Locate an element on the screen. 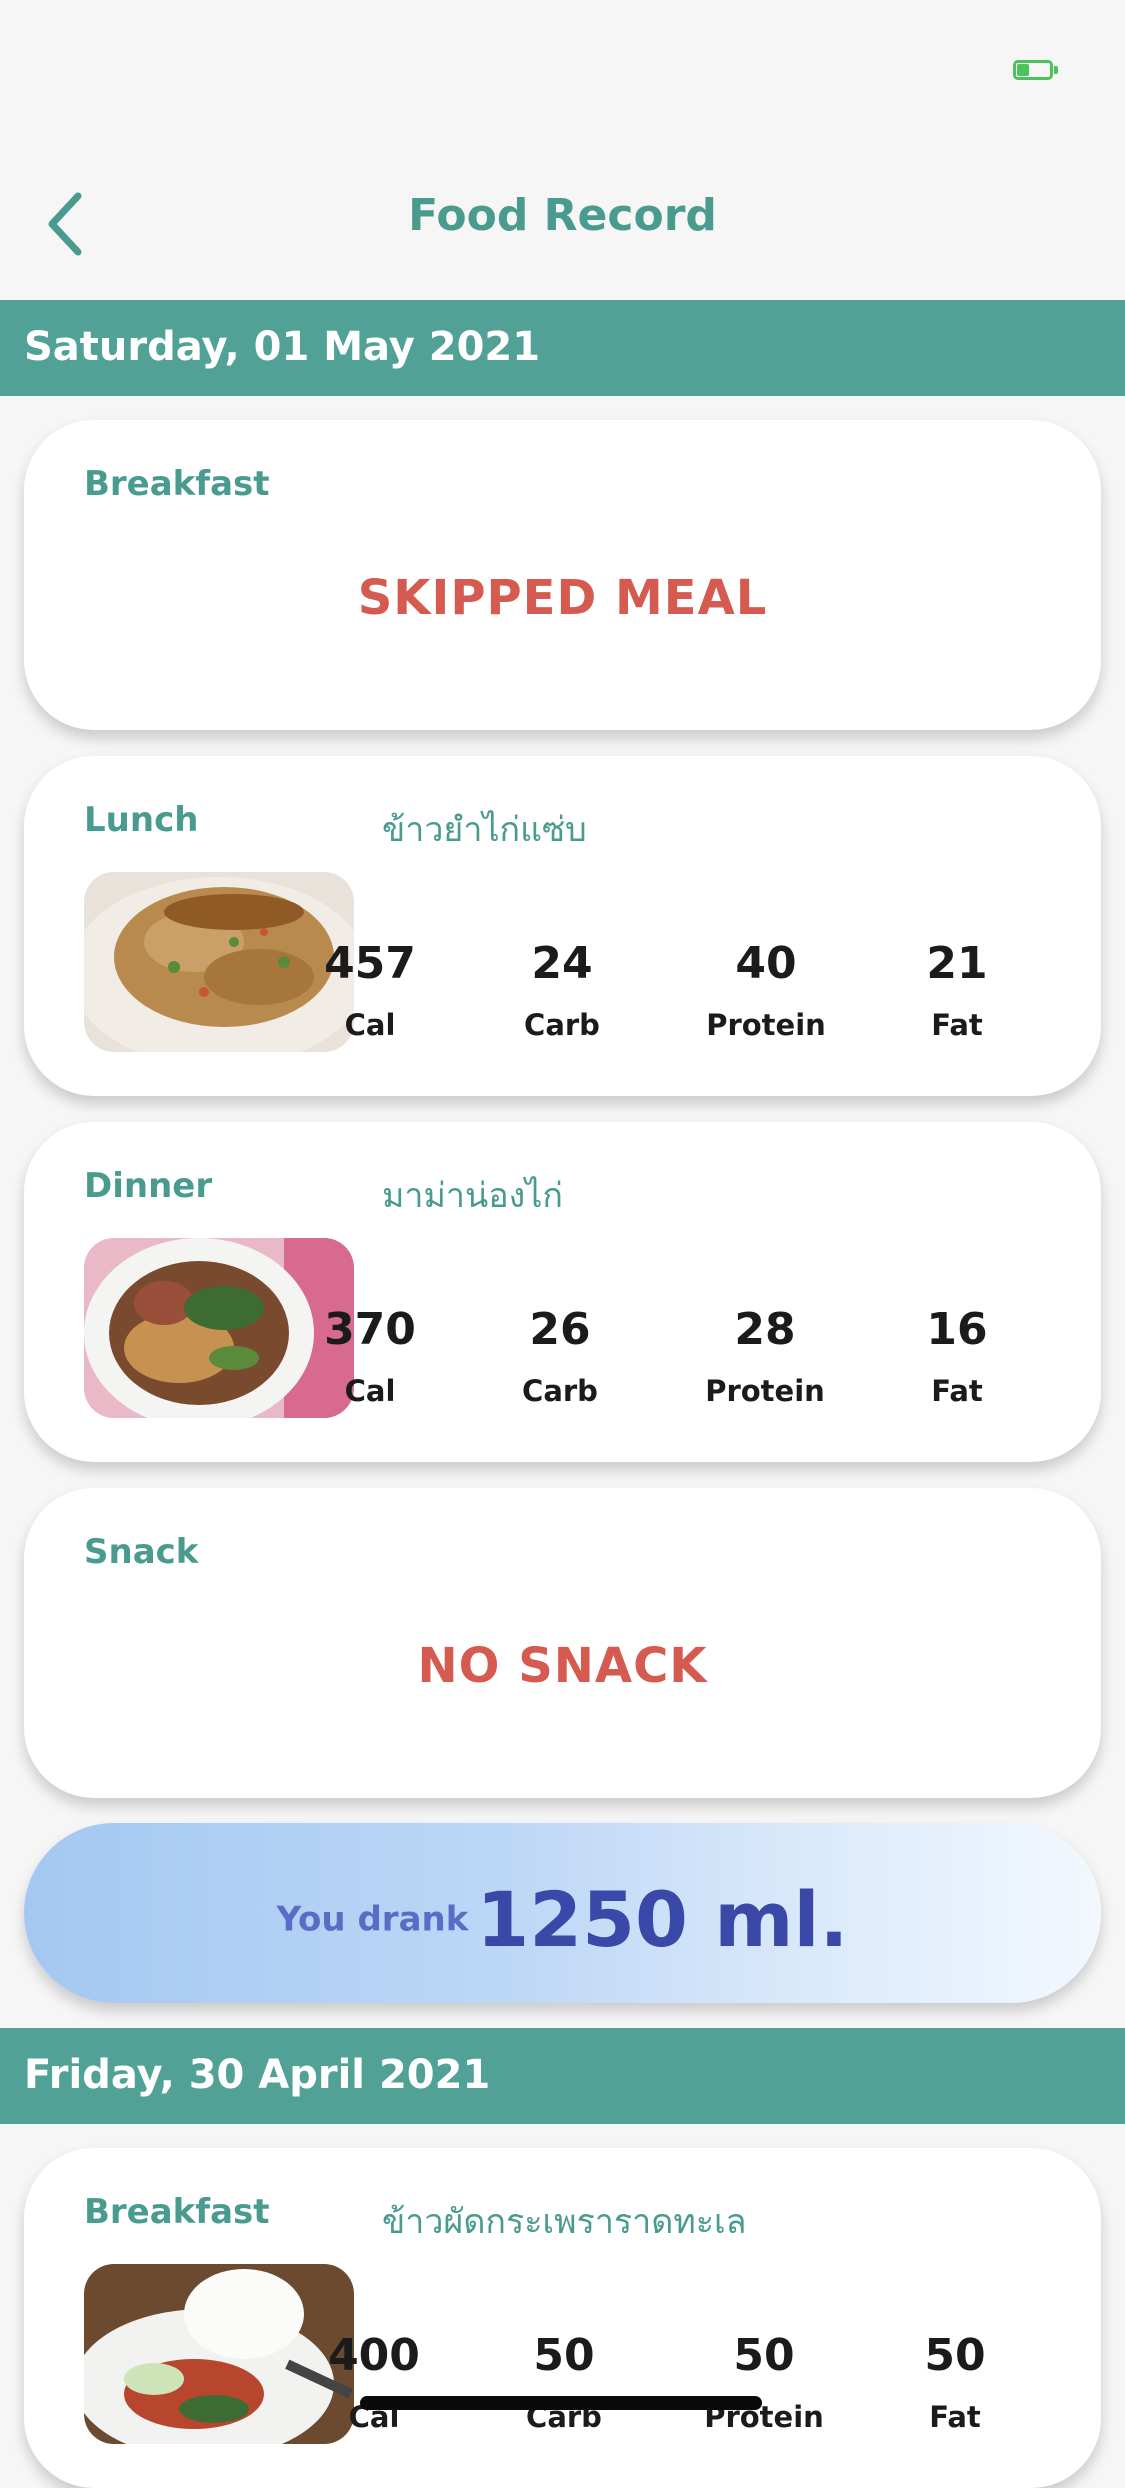 The width and height of the screenshot is (1125, 2488). water-prefix: You drank is located at coordinates (372, 1919).